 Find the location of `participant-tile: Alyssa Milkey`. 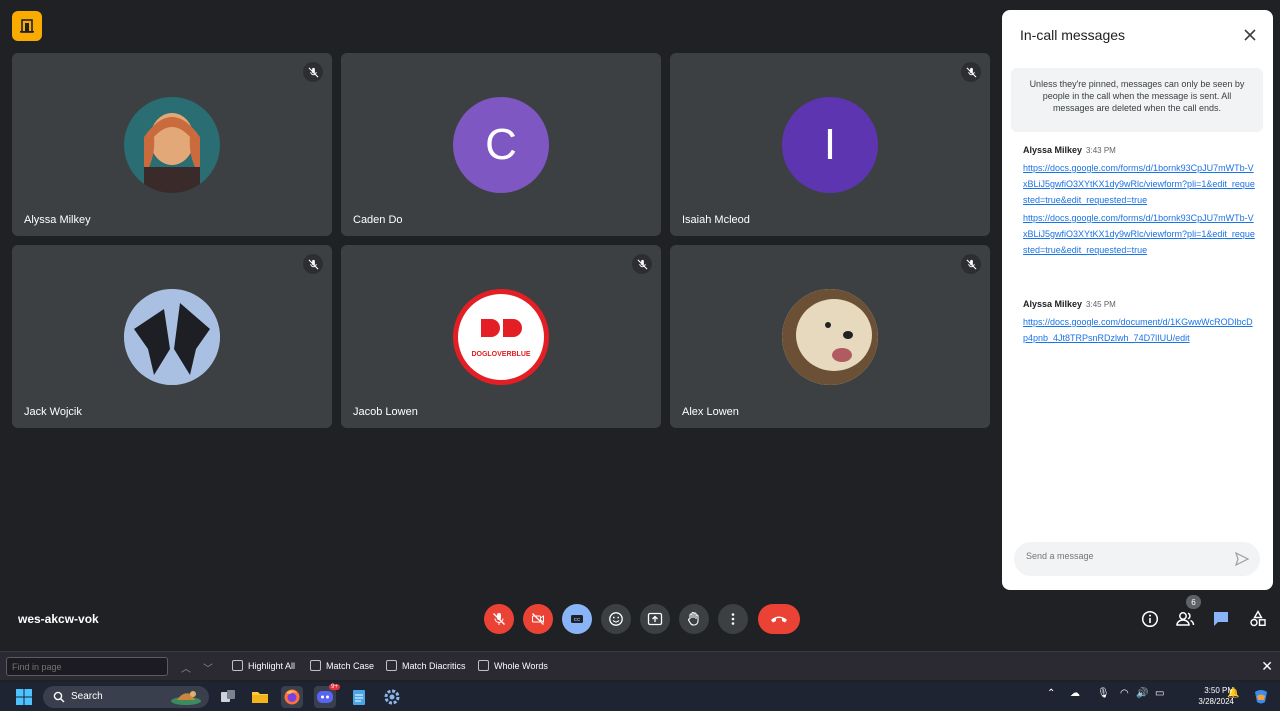

participant-tile: Alyssa Milkey is located at coordinates (172, 144).